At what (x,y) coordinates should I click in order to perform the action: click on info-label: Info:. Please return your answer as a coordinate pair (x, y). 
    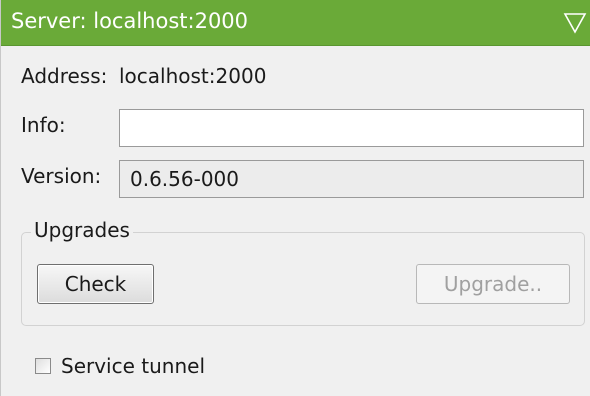
    Looking at the image, I should click on (43, 125).